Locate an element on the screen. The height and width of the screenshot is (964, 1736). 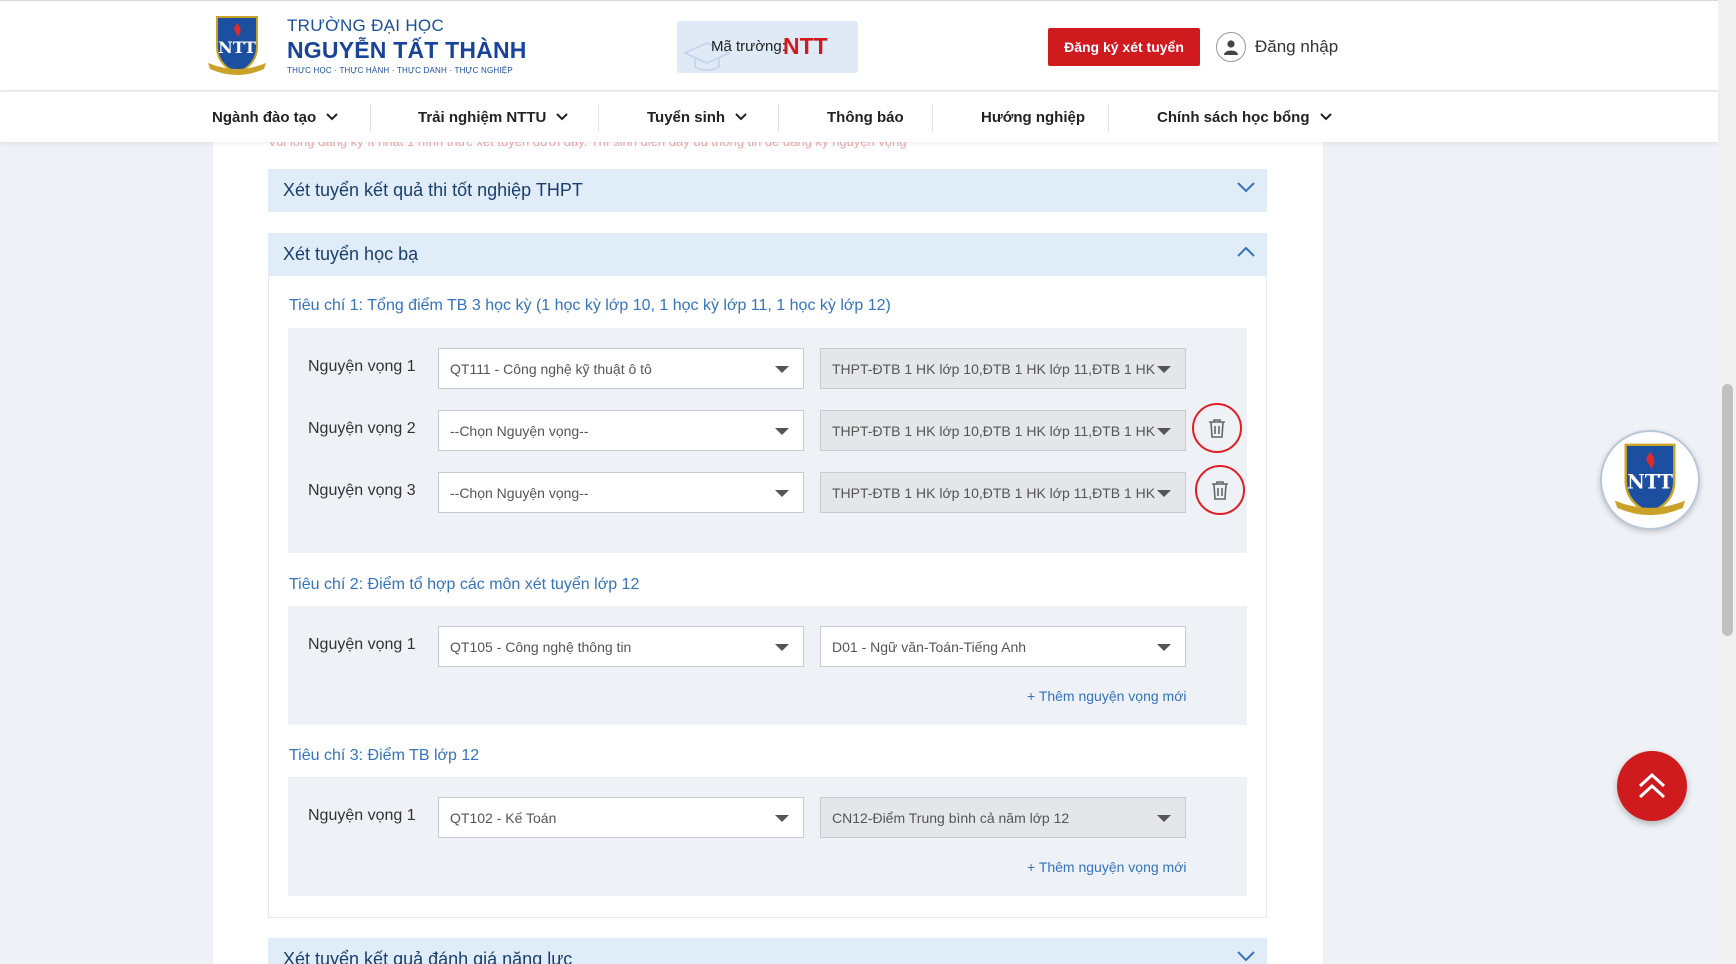
accordion-title: Xét tuyển kết quả đánh giá năng lực is located at coordinates (428, 956).